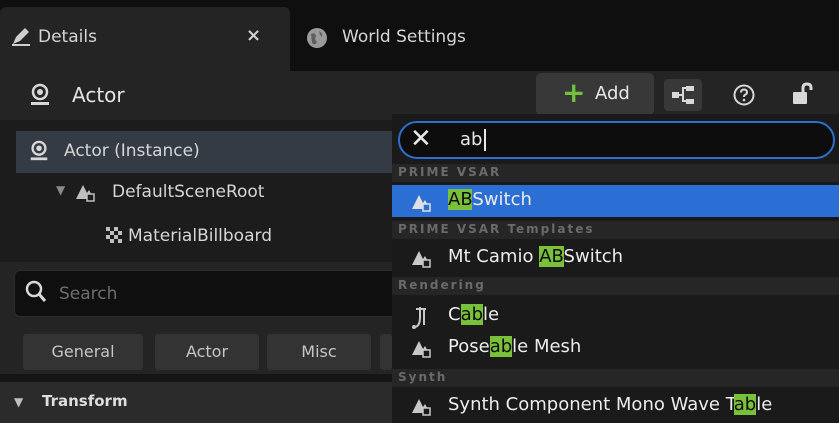 Image resolution: width=839 pixels, height=423 pixels. I want to click on add-component-button: + Add, so click(595, 94).